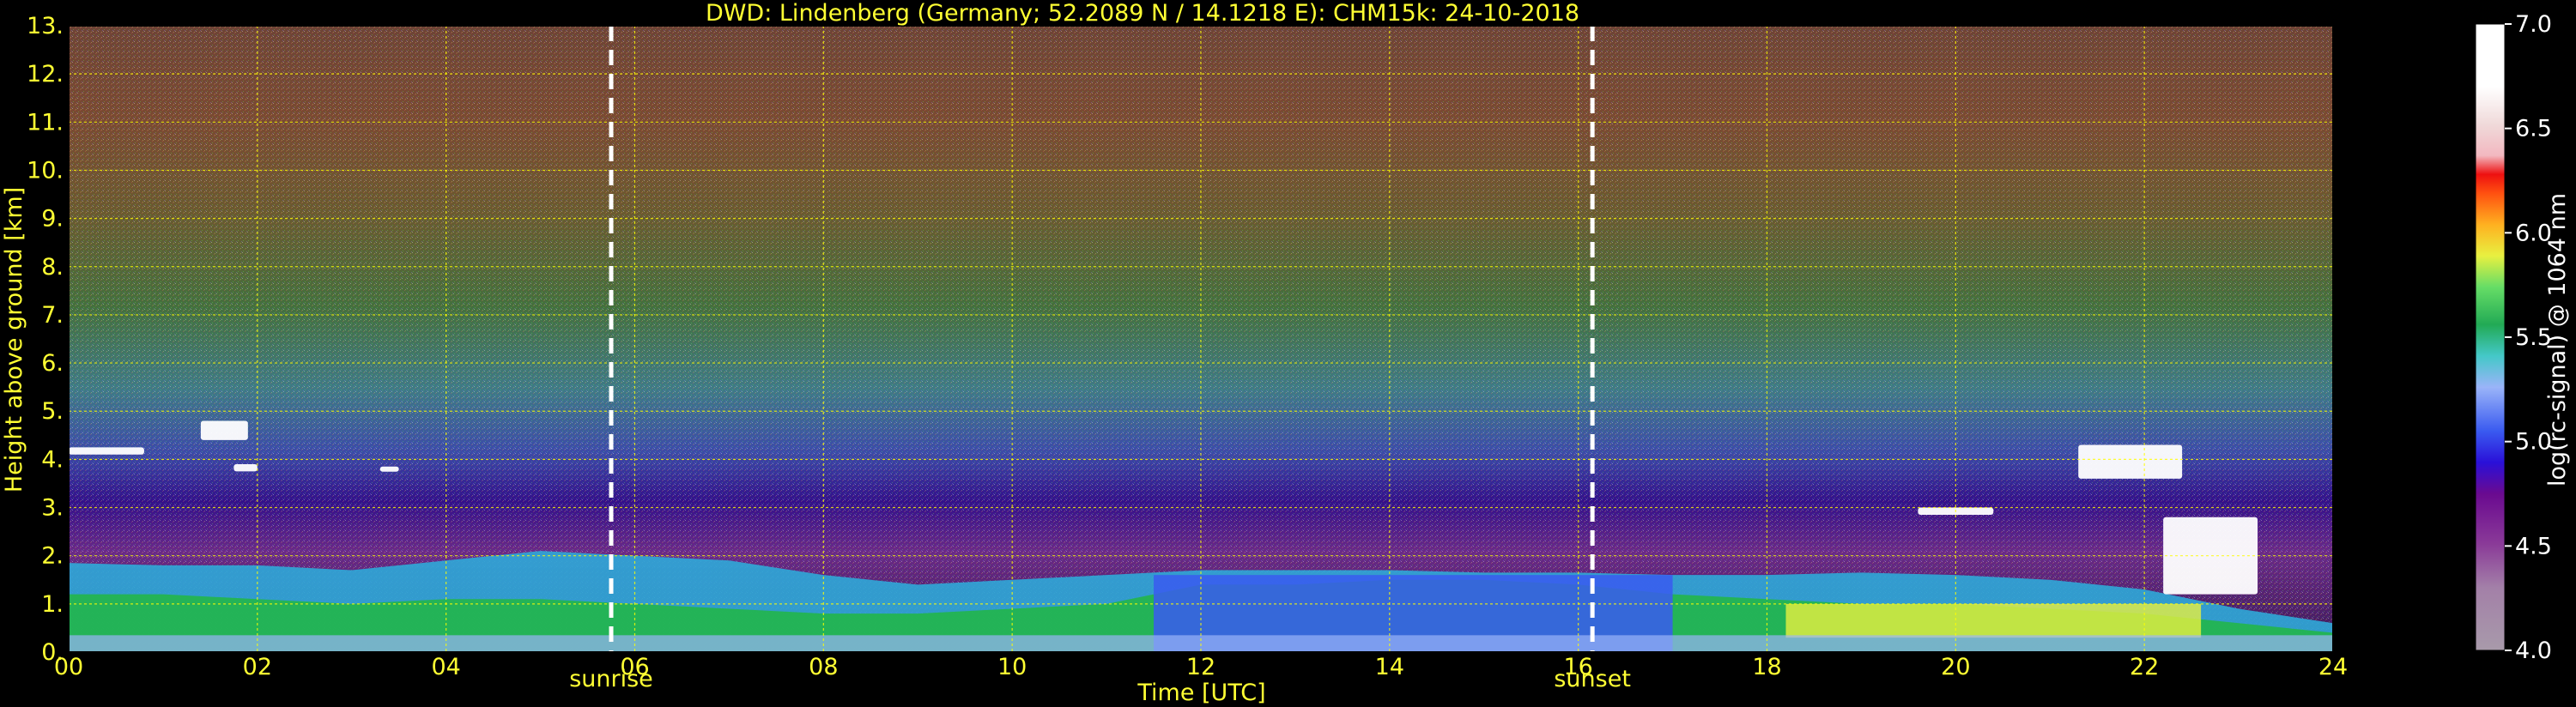 This screenshot has height=707, width=2576. What do you see at coordinates (2533, 129) in the screenshot?
I see `colorbar-tick-label: 6.5` at bounding box center [2533, 129].